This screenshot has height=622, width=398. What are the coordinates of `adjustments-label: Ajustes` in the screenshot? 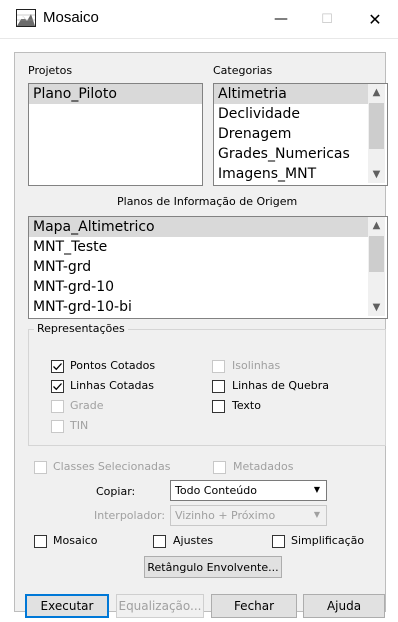 It's located at (193, 540).